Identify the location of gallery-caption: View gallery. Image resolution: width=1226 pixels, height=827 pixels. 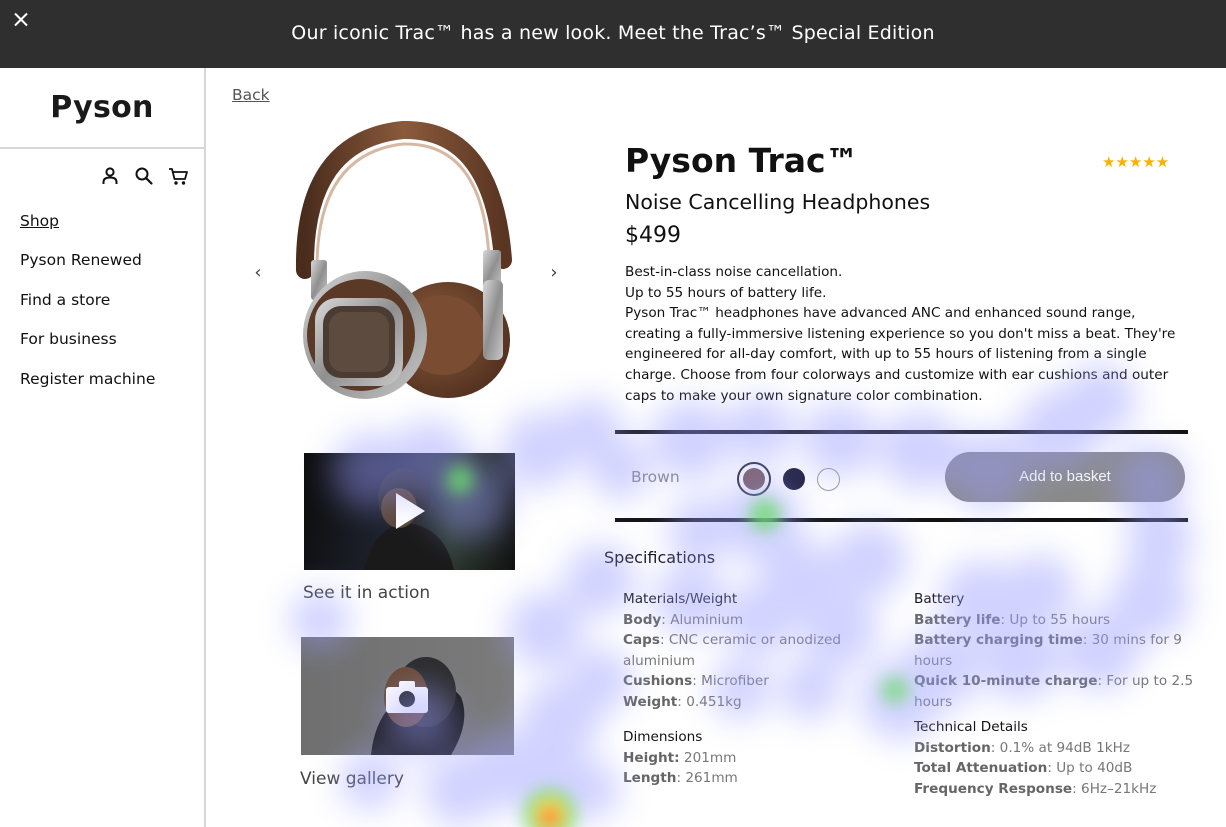
(352, 779).